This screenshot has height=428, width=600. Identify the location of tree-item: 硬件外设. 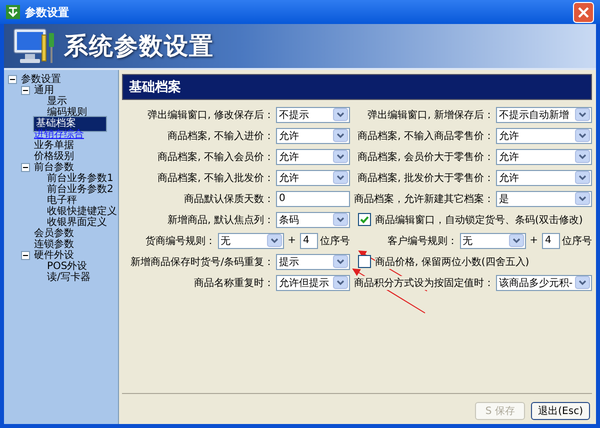
(54, 255).